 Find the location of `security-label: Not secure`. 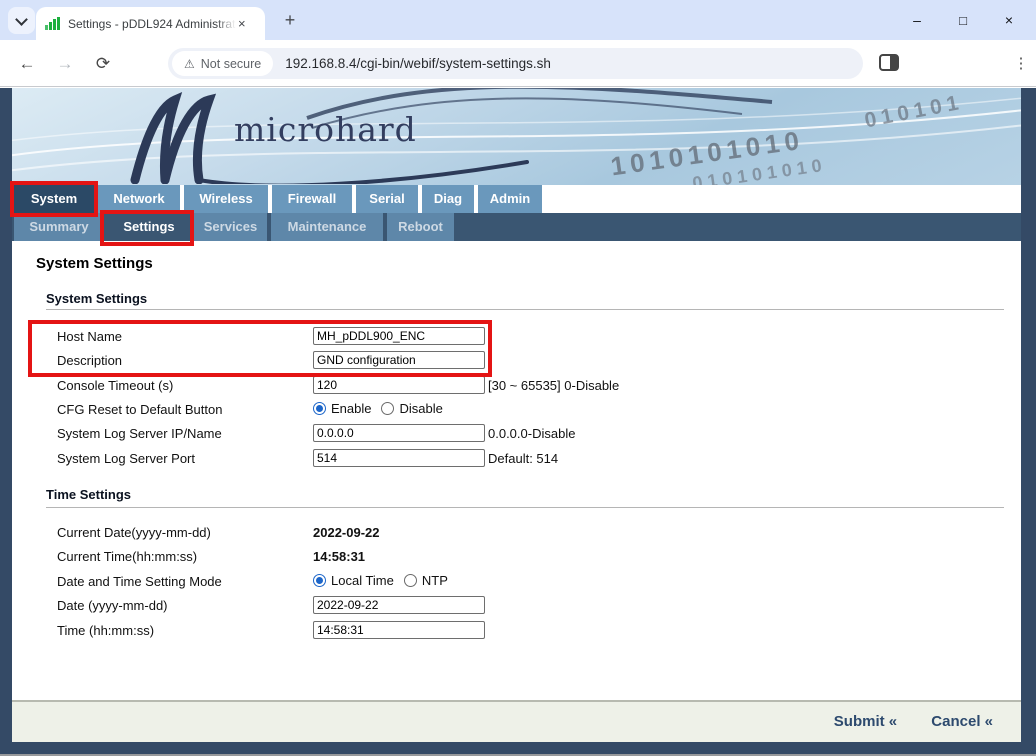

security-label: Not secure is located at coordinates (231, 63).